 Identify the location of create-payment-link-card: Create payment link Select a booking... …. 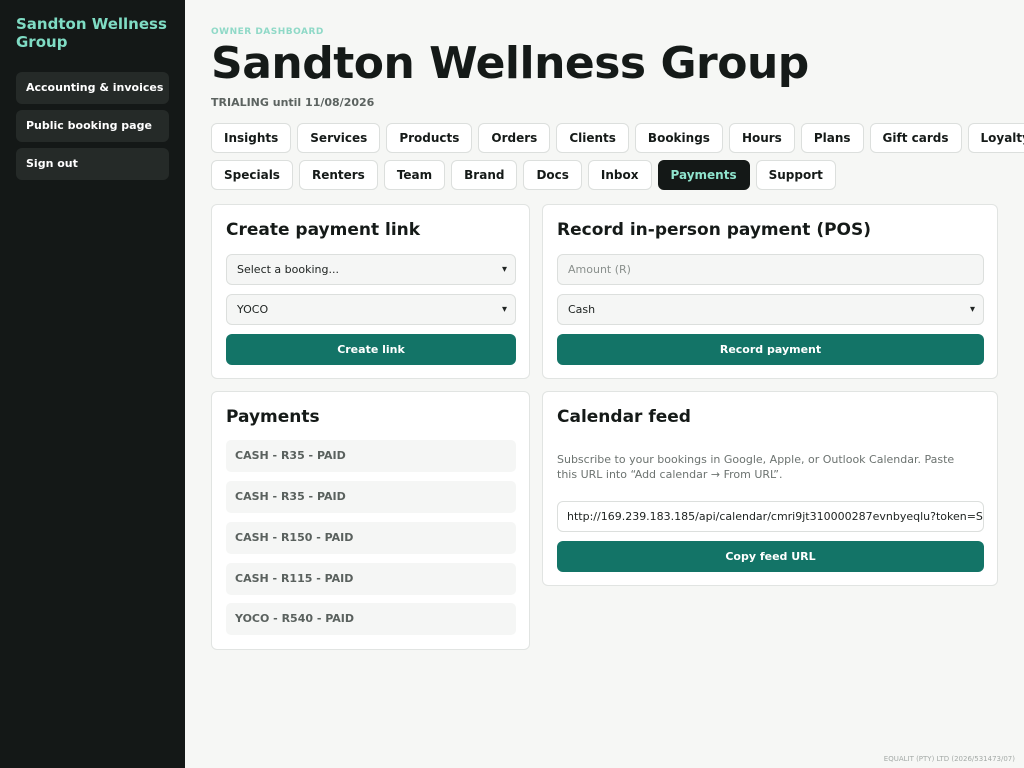
(370, 291).